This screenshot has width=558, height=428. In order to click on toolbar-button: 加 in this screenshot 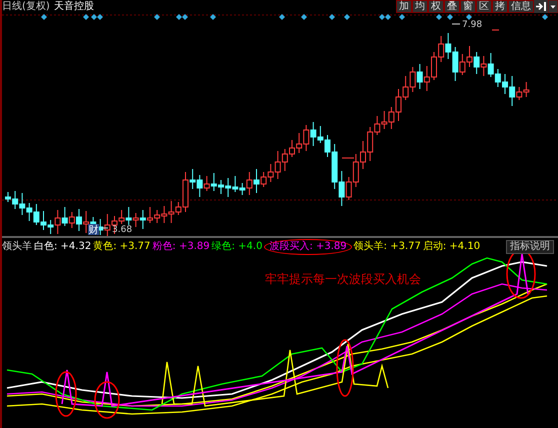, I will do `click(404, 6)`.